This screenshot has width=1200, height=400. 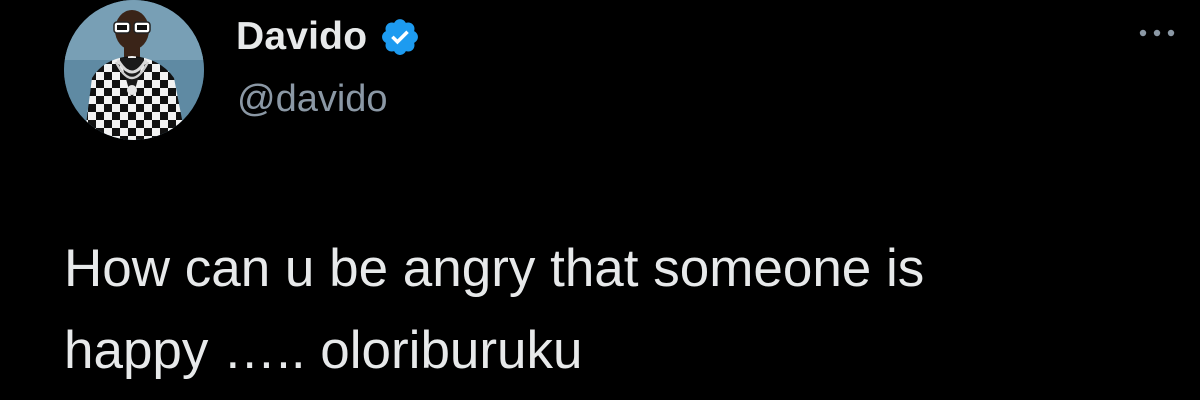 What do you see at coordinates (400, 37) in the screenshot?
I see `verified-badge-icon` at bounding box center [400, 37].